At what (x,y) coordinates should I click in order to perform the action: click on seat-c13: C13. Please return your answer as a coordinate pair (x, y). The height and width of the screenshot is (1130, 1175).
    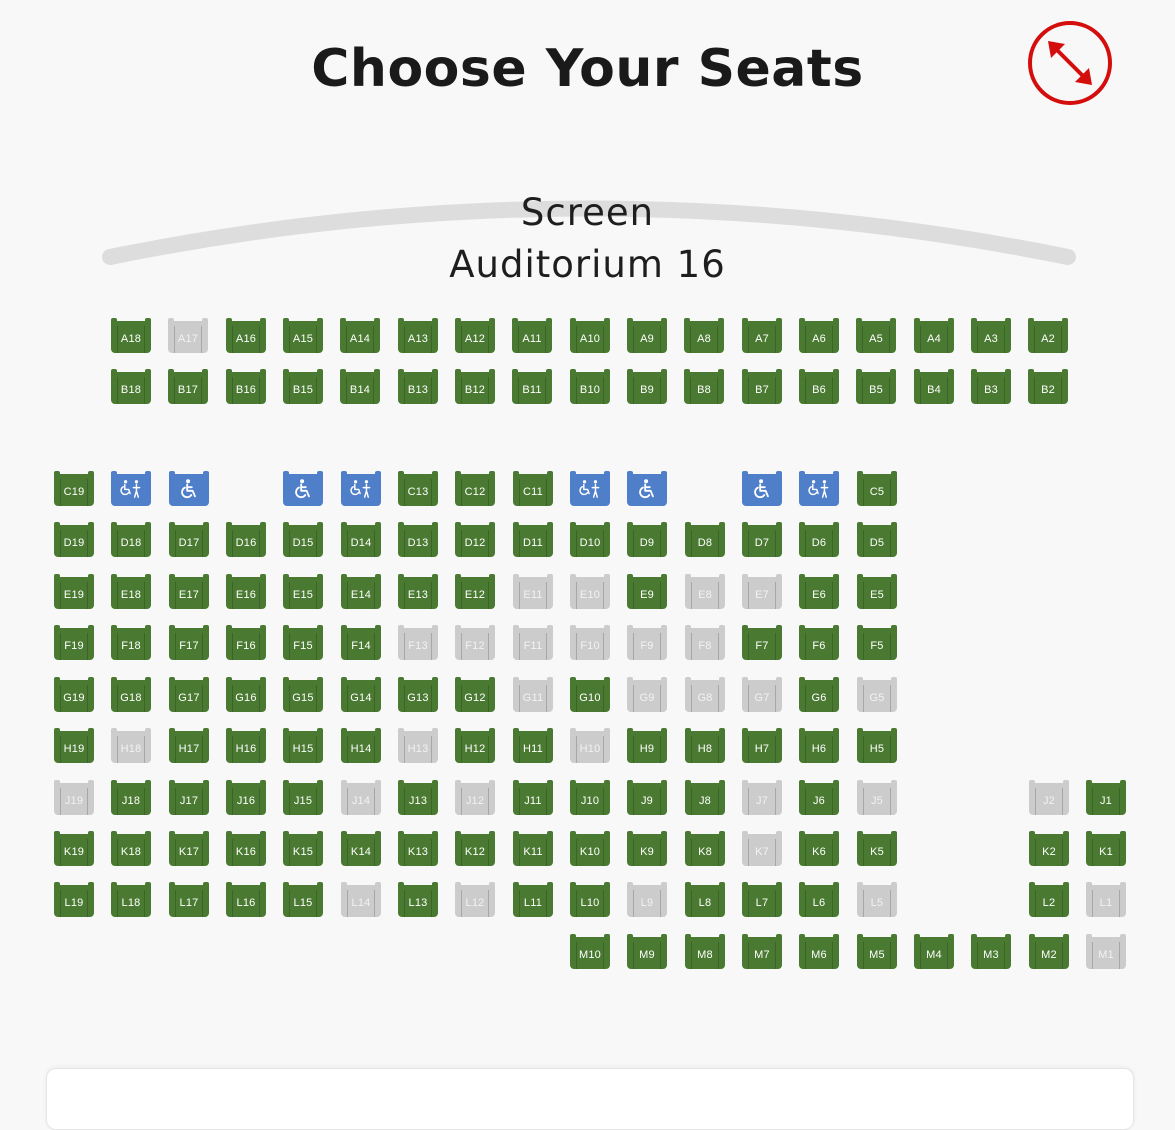
    Looking at the image, I should click on (418, 488).